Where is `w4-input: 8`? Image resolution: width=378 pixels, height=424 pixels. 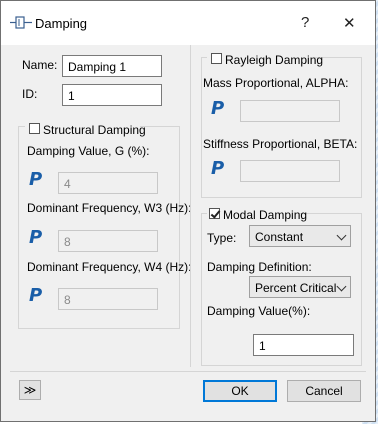
w4-input: 8 is located at coordinates (108, 299).